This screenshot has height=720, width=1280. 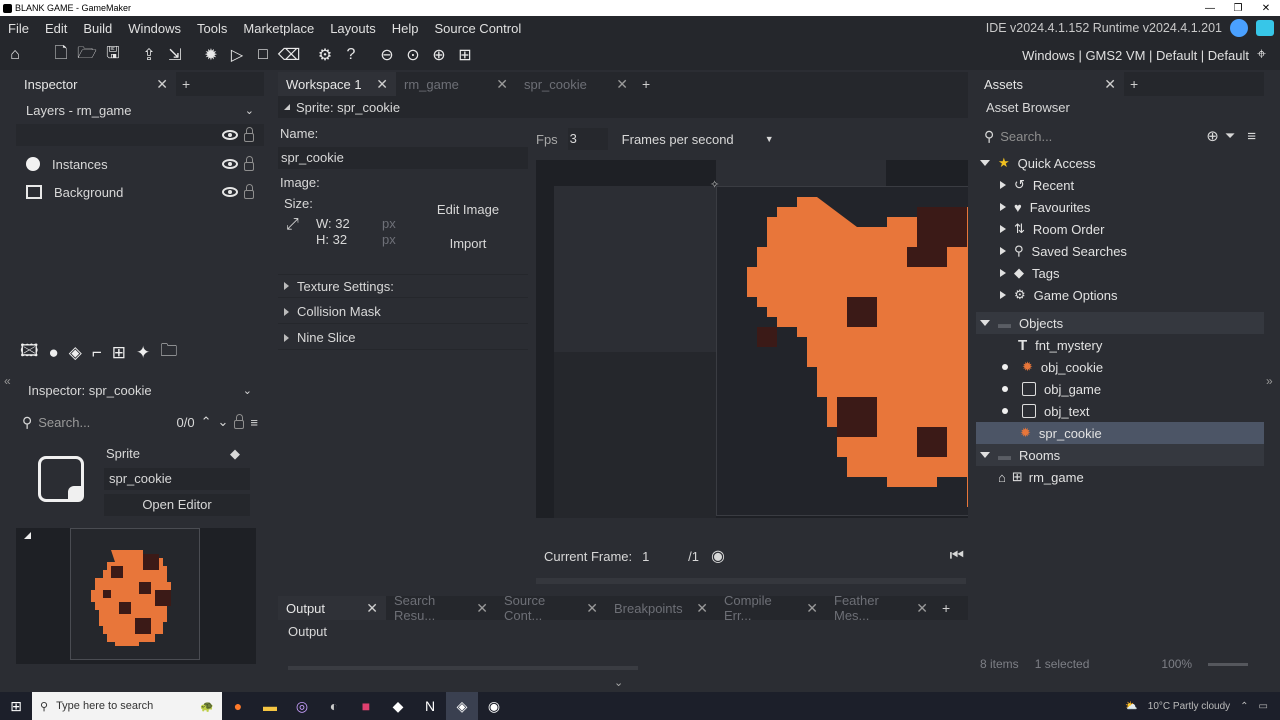 I want to click on tray-chevron-icon: ⌃, so click(x=1244, y=706).